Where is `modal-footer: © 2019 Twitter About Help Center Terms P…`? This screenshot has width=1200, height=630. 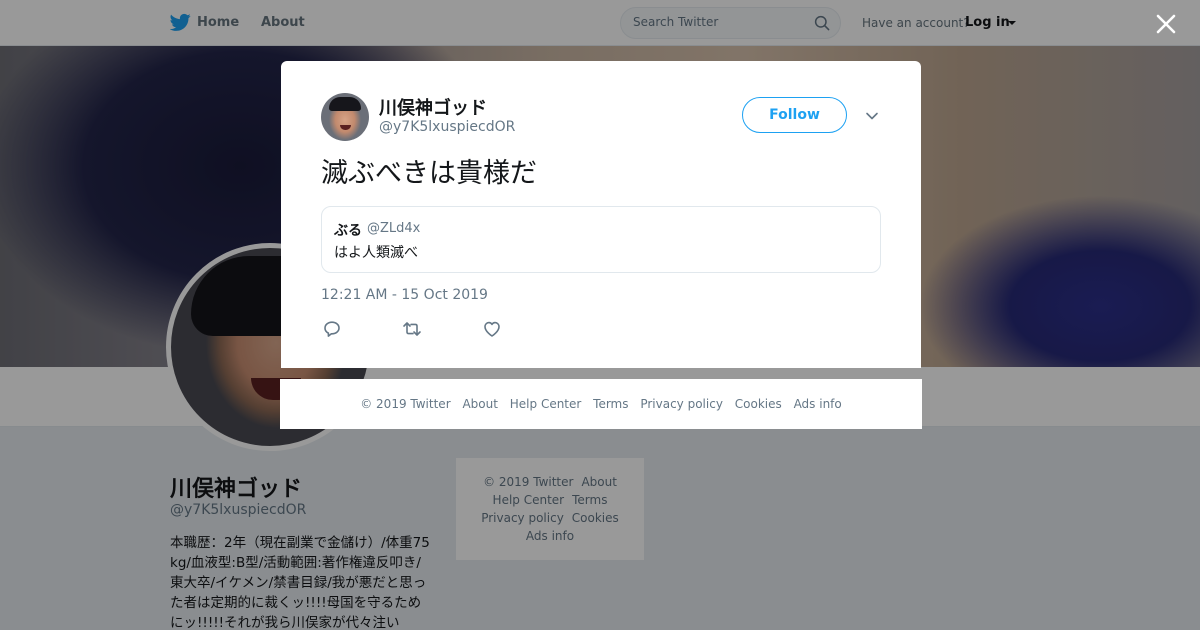
modal-footer: © 2019 Twitter About Help Center Terms P… is located at coordinates (601, 404).